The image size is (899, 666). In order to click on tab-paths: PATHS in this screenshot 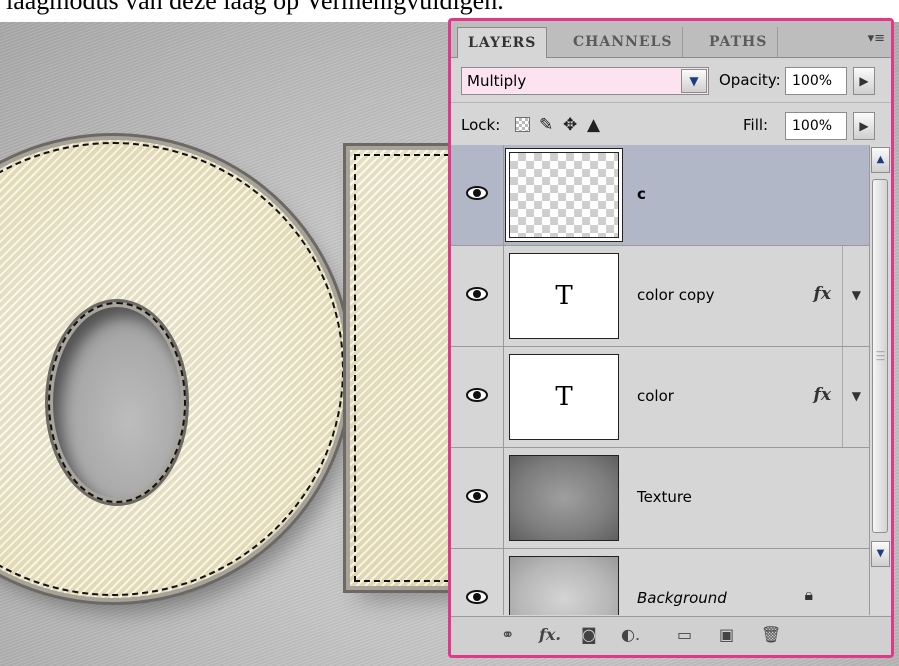, I will do `click(739, 42)`.